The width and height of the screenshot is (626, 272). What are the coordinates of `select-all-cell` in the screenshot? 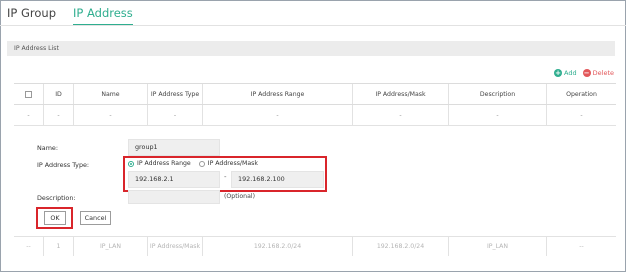 It's located at (29, 94).